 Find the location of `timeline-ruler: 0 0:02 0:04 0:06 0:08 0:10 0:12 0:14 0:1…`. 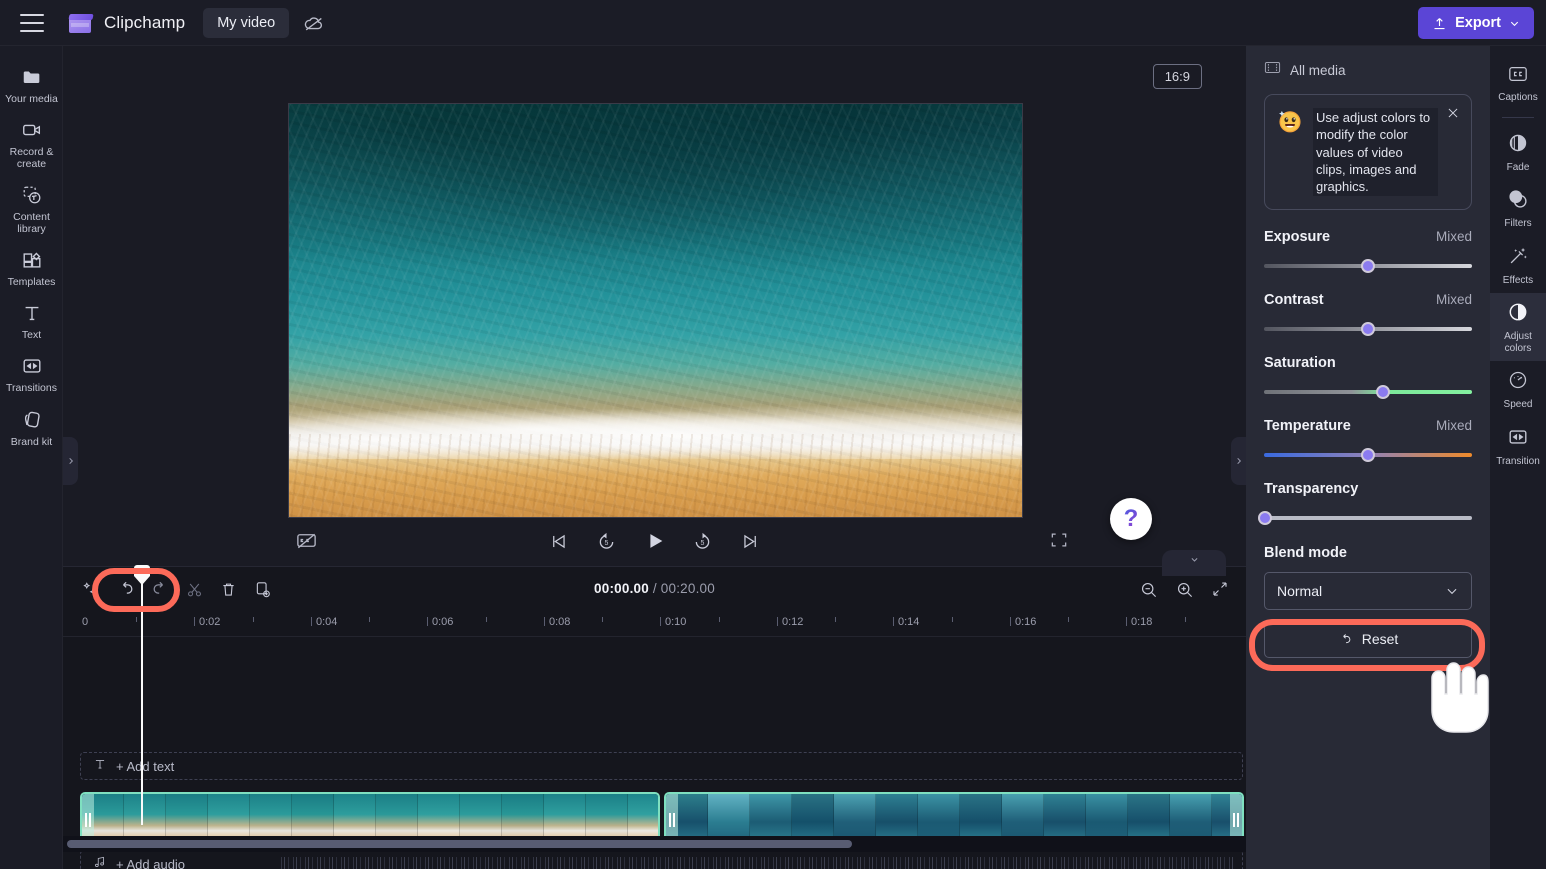

timeline-ruler: 0 0:02 0:04 0:06 0:08 0:10 0:12 0:14 0:1… is located at coordinates (654, 624).